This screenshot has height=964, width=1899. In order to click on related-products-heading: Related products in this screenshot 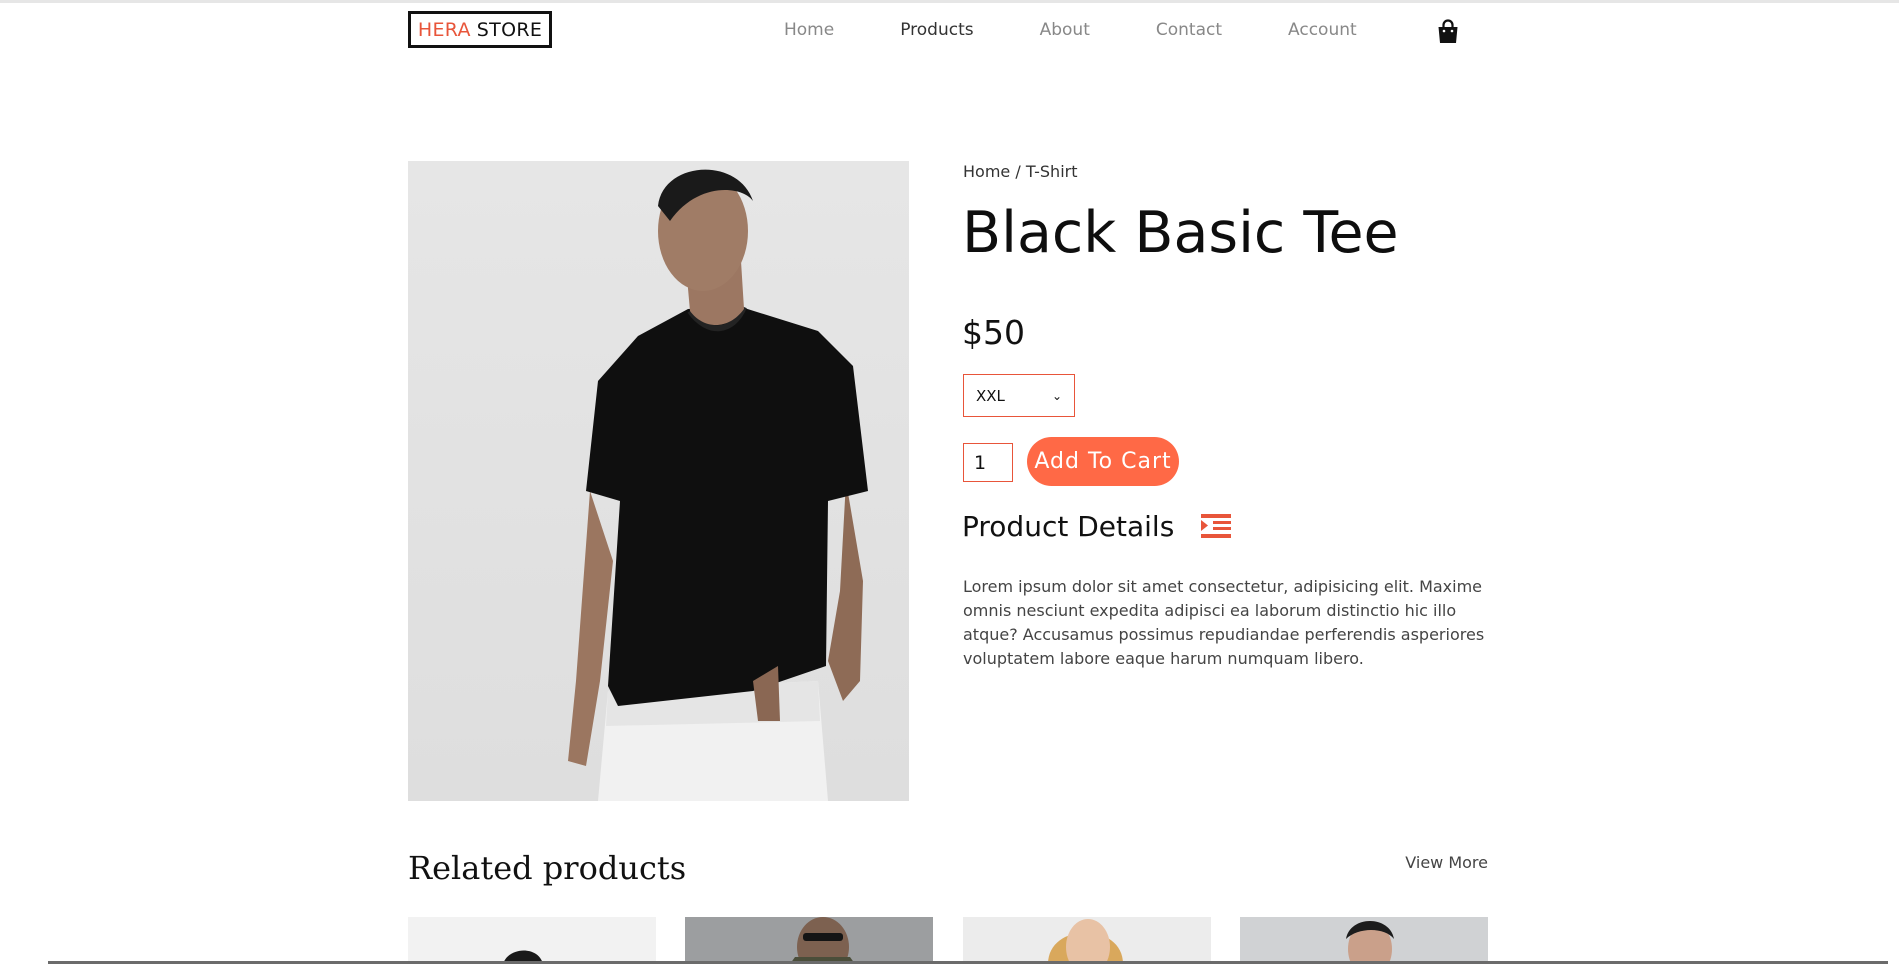, I will do `click(547, 868)`.